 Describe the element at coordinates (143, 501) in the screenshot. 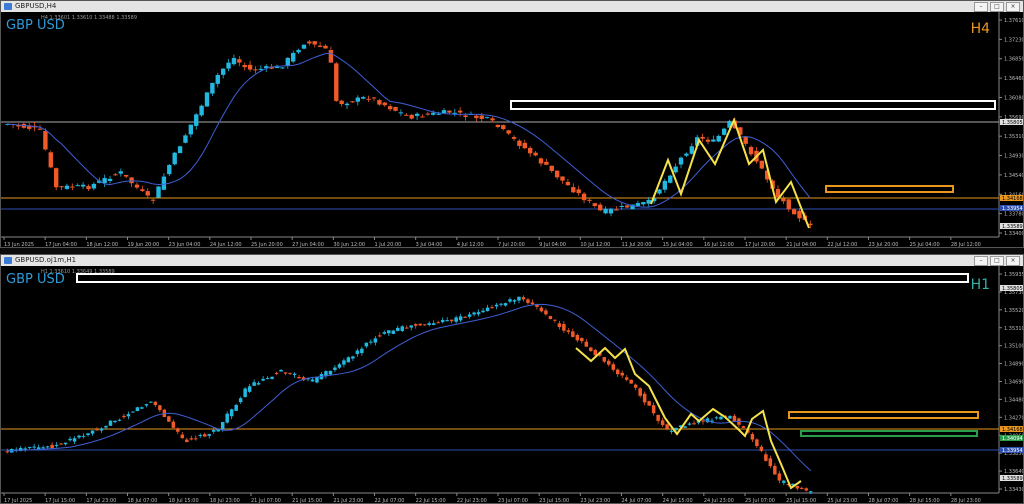

I see `time-axis-label: 18 Jul 07:00` at that location.